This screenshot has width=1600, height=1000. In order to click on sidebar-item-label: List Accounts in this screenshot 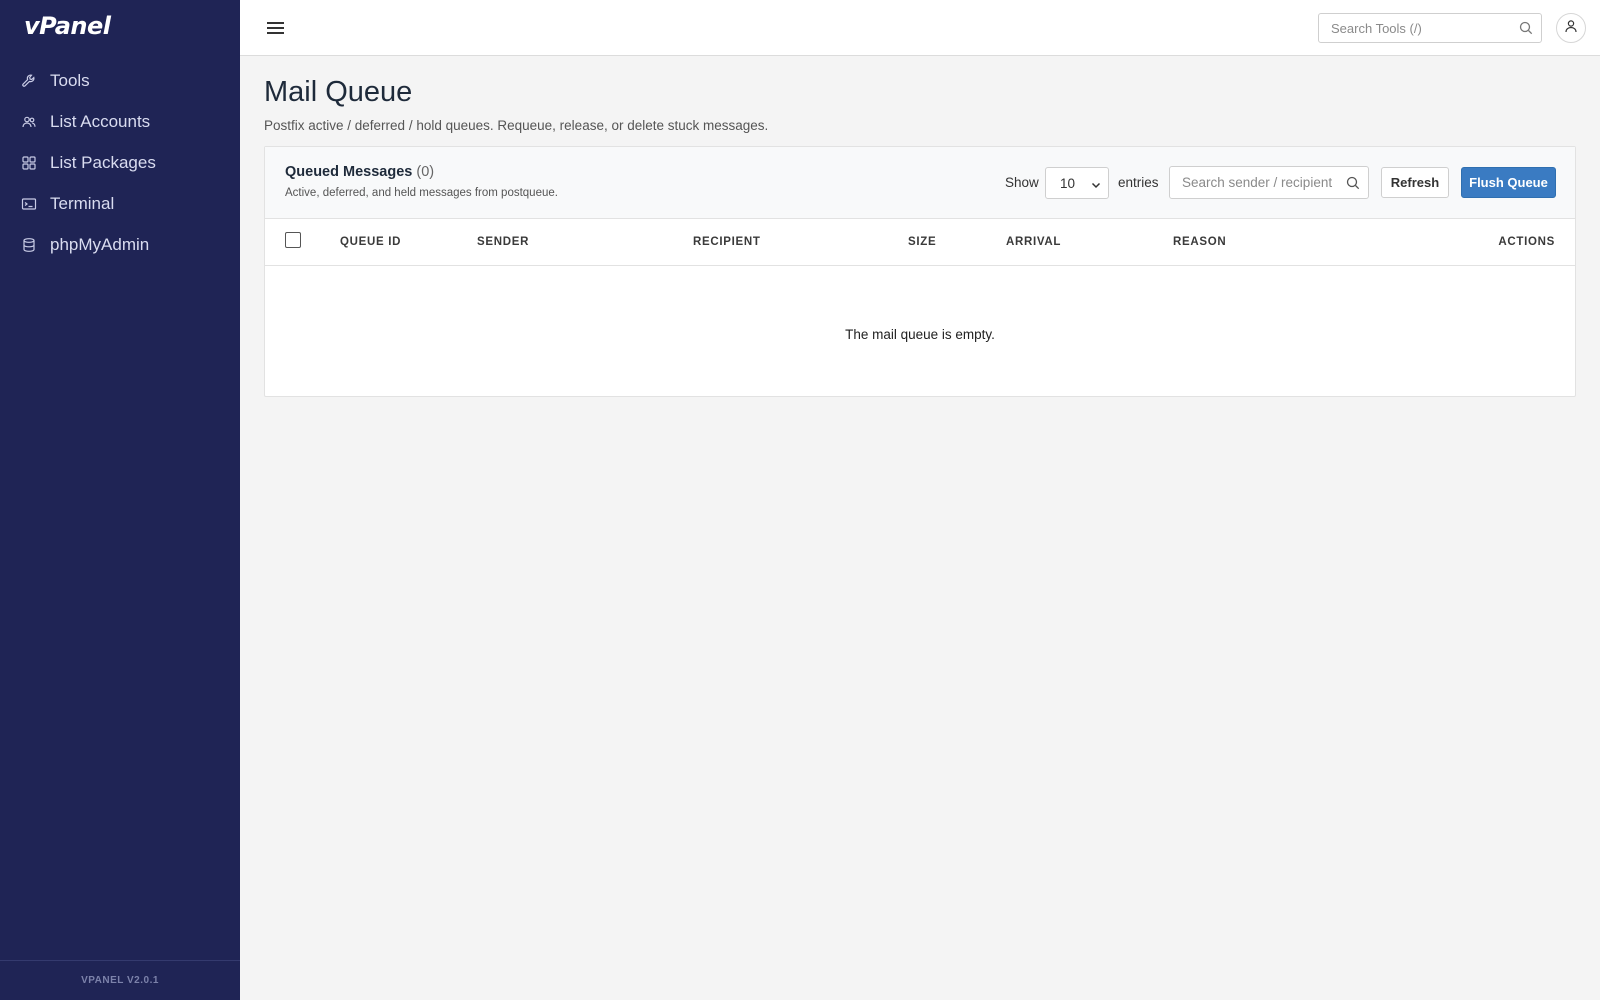, I will do `click(100, 121)`.